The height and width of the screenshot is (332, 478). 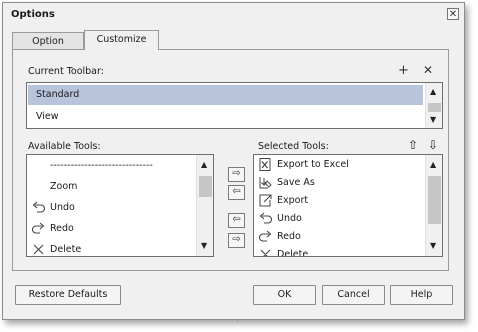 I want to click on list-item-label: Export, so click(x=293, y=200).